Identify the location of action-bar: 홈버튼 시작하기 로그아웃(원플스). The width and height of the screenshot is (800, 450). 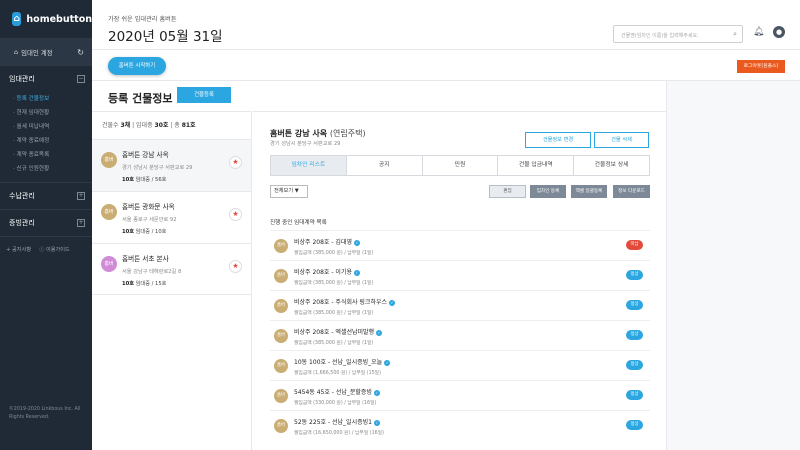
(446, 65).